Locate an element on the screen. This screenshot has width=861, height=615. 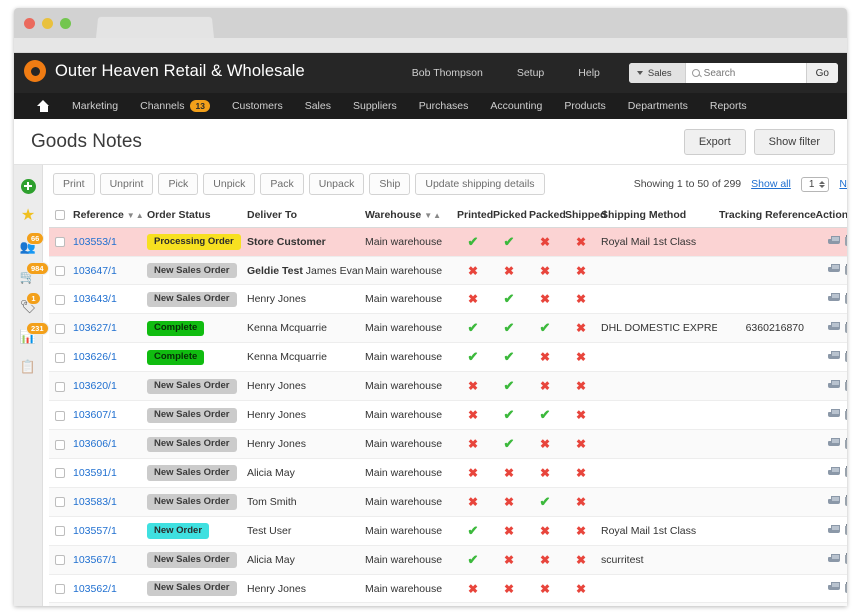
reference-link: 103626/1 is located at coordinates (95, 357).